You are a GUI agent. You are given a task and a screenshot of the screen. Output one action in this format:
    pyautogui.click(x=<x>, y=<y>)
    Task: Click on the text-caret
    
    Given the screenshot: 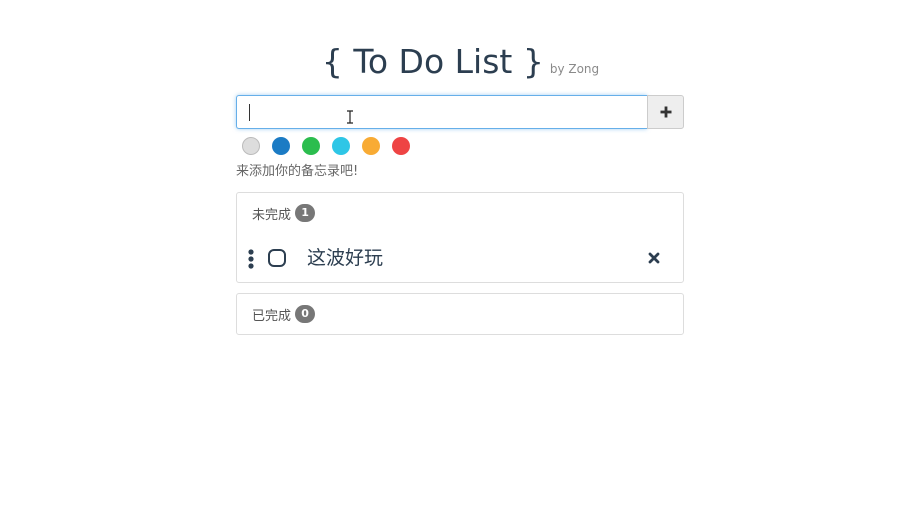 What is the action you would take?
    pyautogui.click(x=249, y=112)
    